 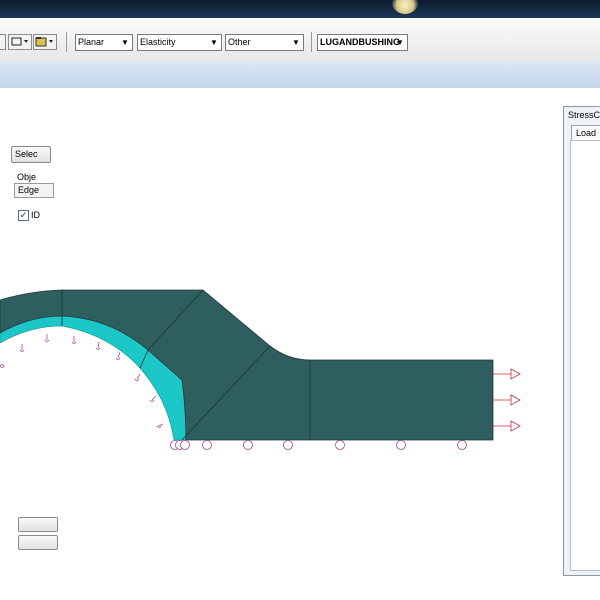 I want to click on tab-load: Load, so click(x=585, y=133).